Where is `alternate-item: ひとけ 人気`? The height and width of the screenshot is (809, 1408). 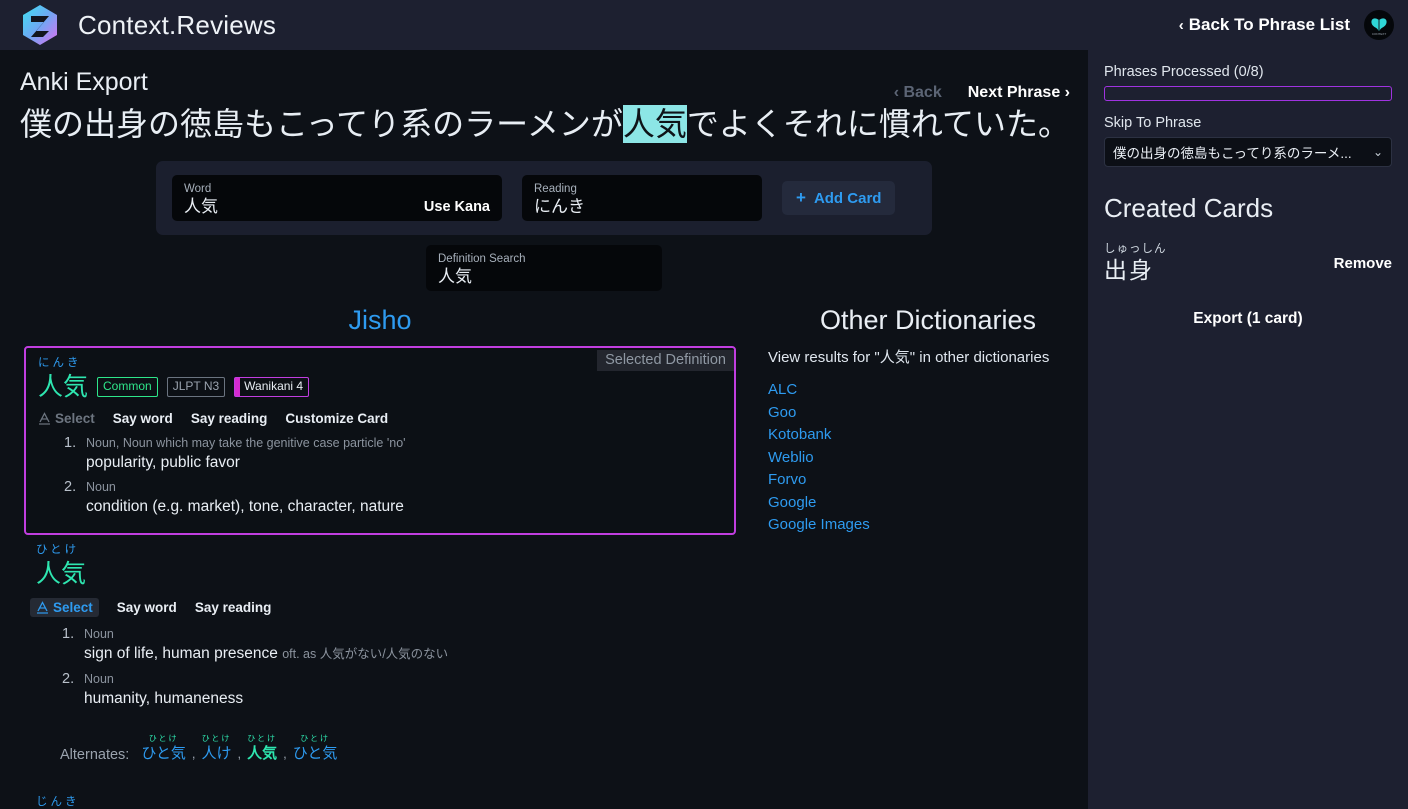 alternate-item: ひとけ 人気 is located at coordinates (262, 748).